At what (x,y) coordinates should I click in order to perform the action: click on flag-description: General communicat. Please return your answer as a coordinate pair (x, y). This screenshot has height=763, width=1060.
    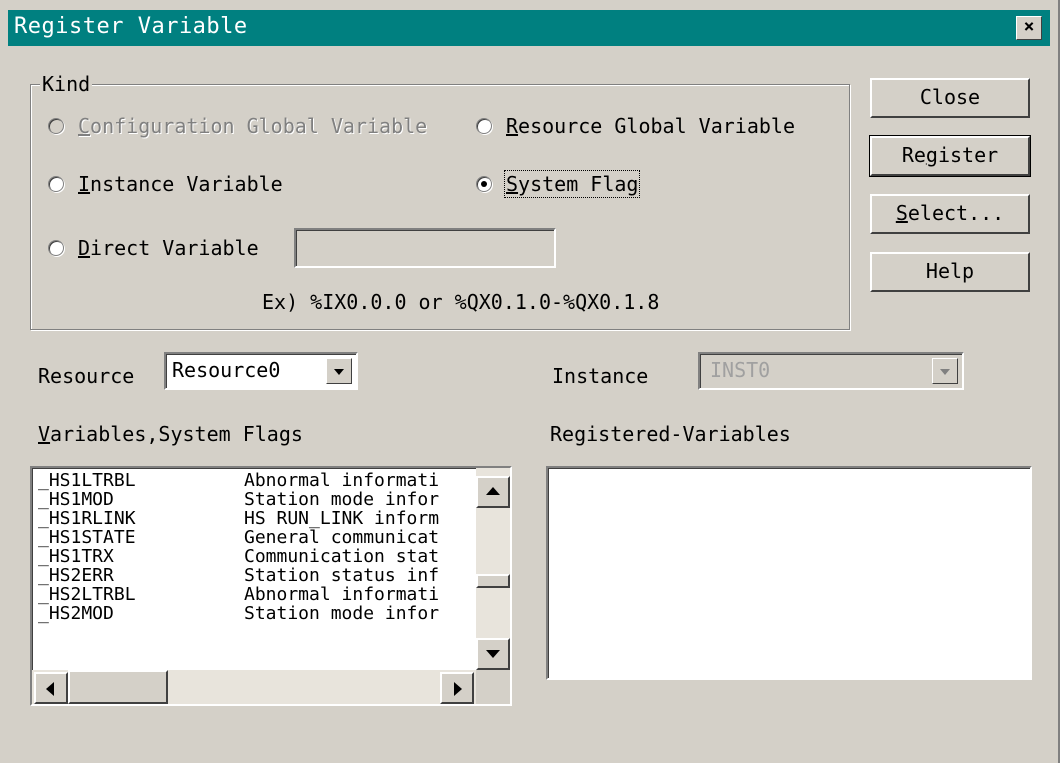
    Looking at the image, I should click on (342, 537).